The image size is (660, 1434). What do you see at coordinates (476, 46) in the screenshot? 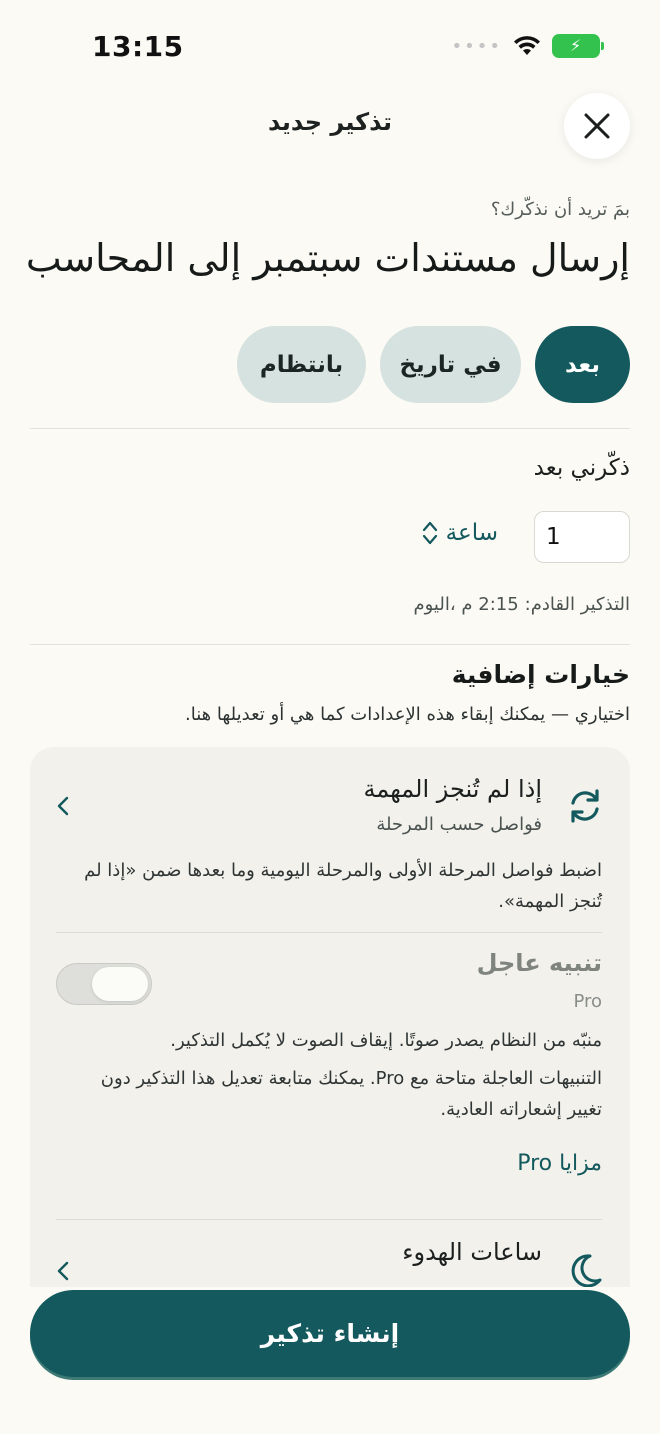
I see `cellular-signal-icon: ••••` at bounding box center [476, 46].